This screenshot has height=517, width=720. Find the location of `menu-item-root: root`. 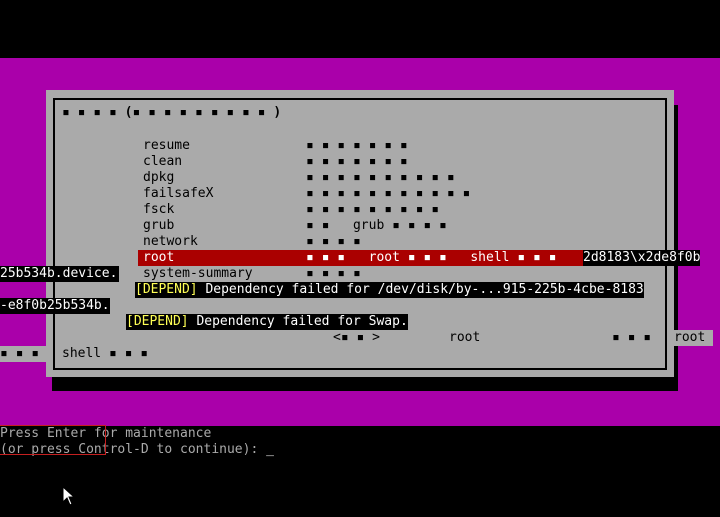

menu-item-root: root is located at coordinates (158, 258).